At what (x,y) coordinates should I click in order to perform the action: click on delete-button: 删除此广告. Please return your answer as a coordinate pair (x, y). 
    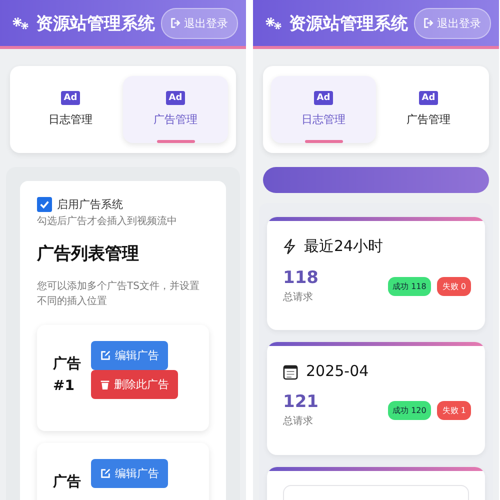
    Looking at the image, I should click on (134, 384).